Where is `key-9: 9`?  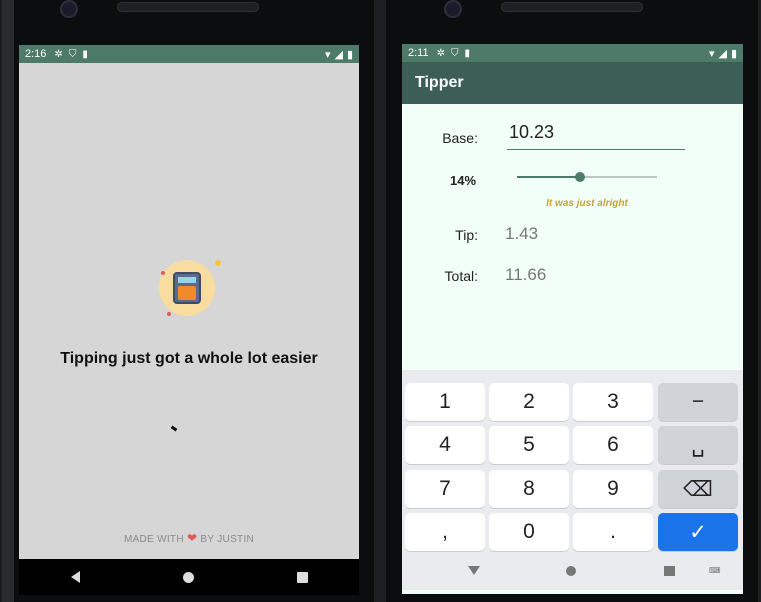 key-9: 9 is located at coordinates (613, 489).